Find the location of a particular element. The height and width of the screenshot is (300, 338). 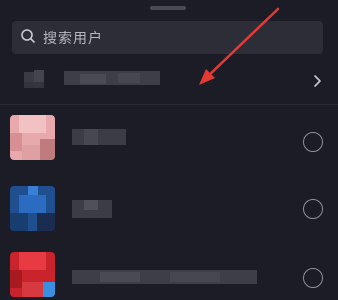

search-bar: 搜索用户 is located at coordinates (167, 37).